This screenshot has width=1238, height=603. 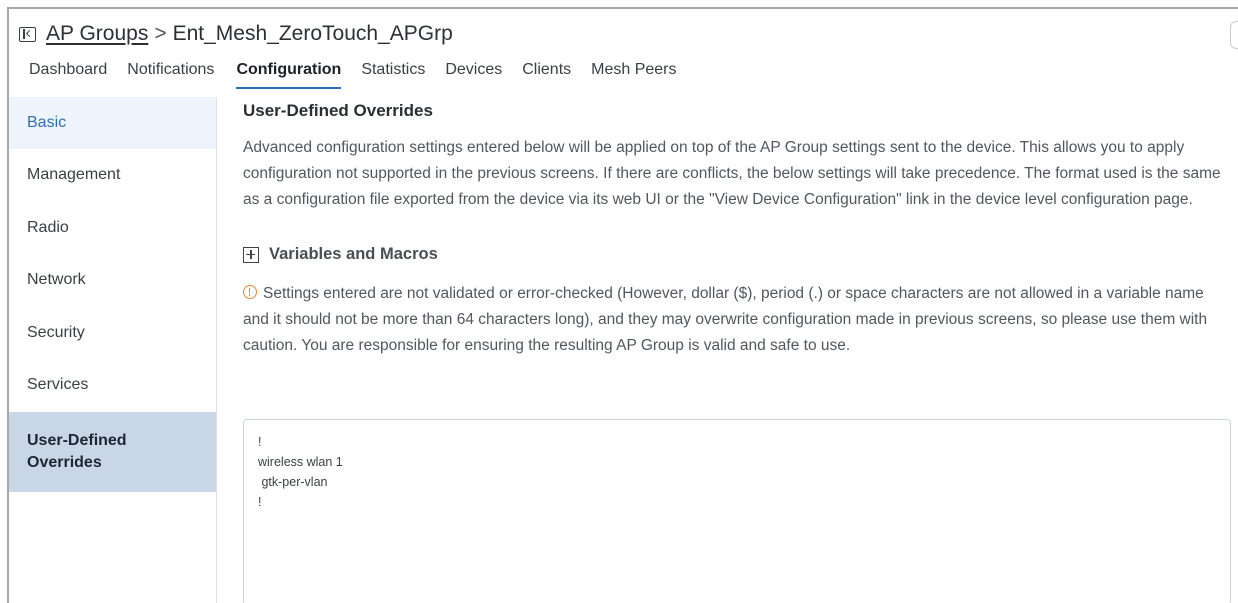 I want to click on warning-circle-icon, so click(x=250, y=292).